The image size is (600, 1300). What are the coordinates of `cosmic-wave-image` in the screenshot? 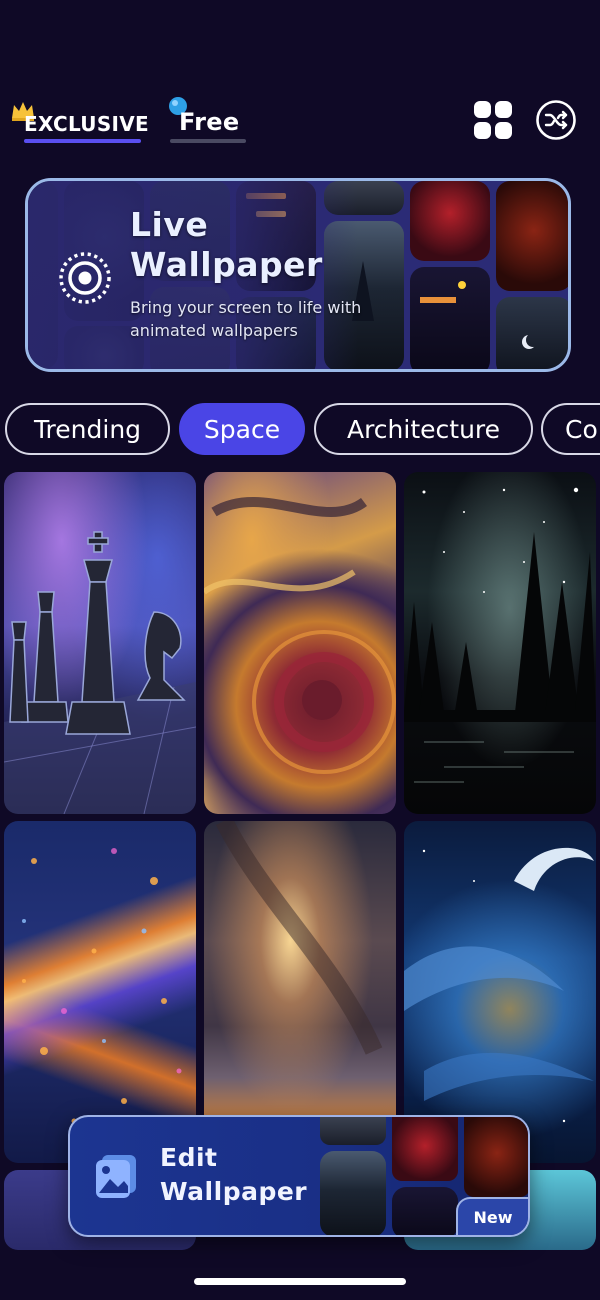 It's located at (499, 985).